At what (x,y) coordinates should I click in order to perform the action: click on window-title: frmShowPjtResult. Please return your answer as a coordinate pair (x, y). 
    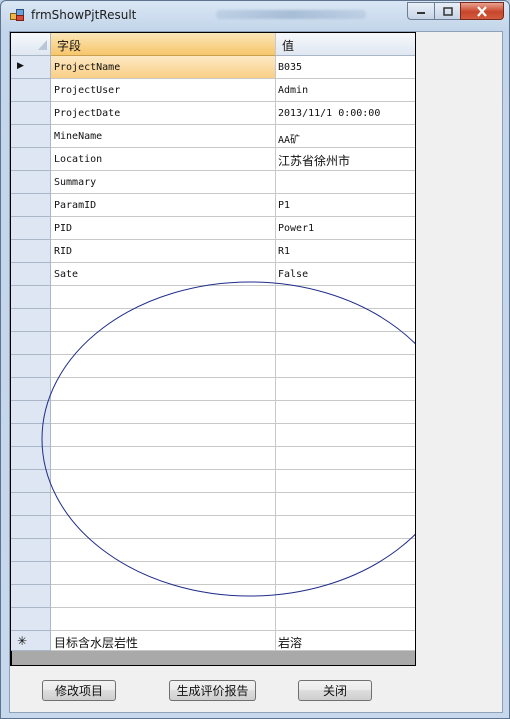
    Looking at the image, I should click on (84, 15).